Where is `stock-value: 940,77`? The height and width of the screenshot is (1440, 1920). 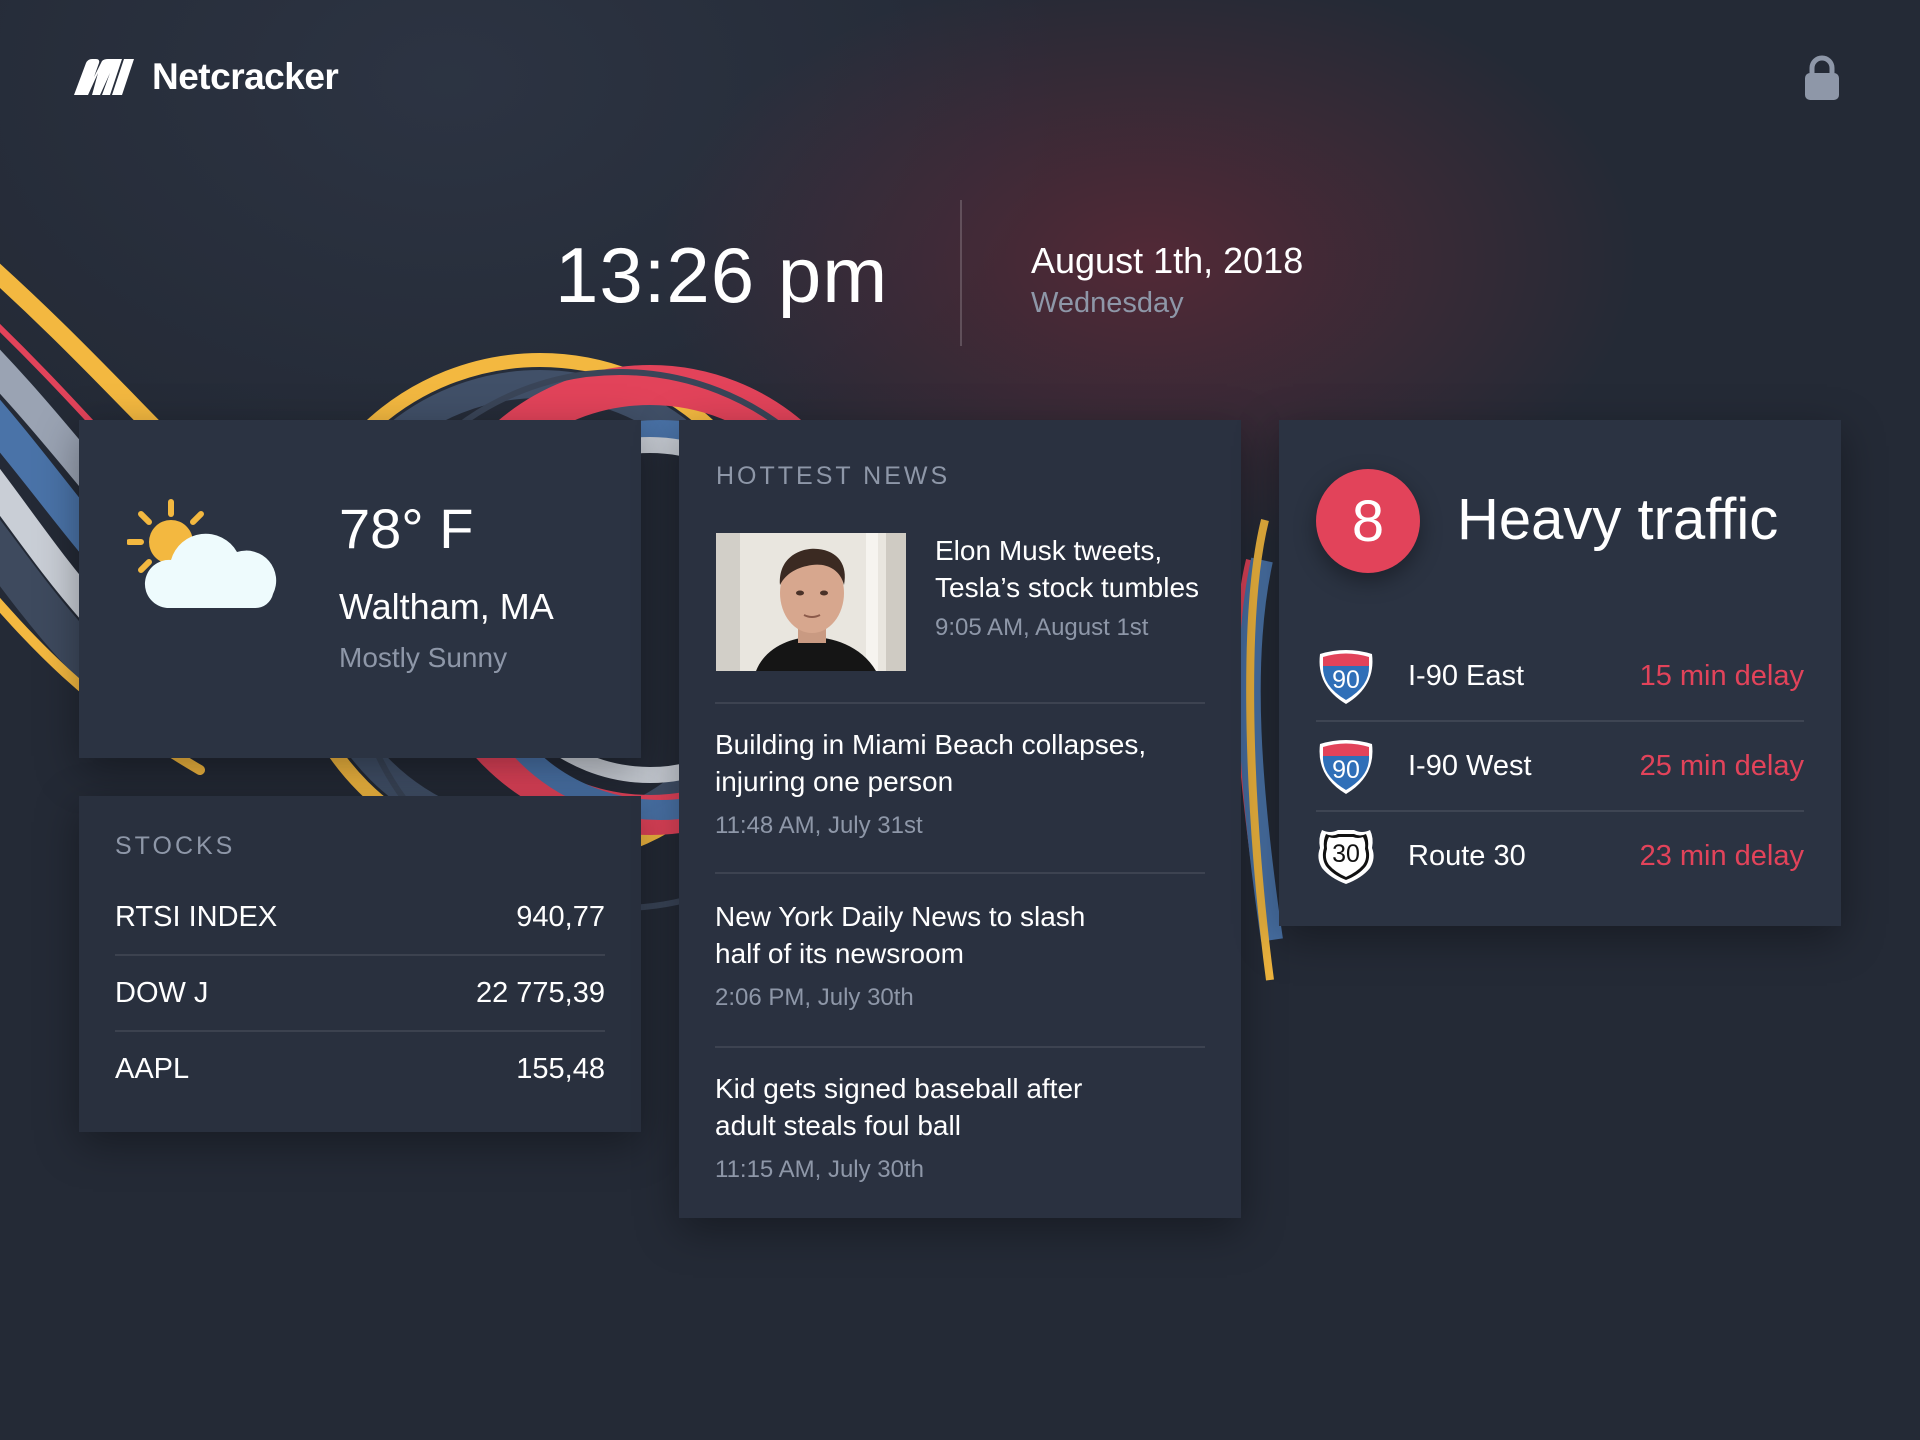
stock-value: 940,77 is located at coordinates (560, 916).